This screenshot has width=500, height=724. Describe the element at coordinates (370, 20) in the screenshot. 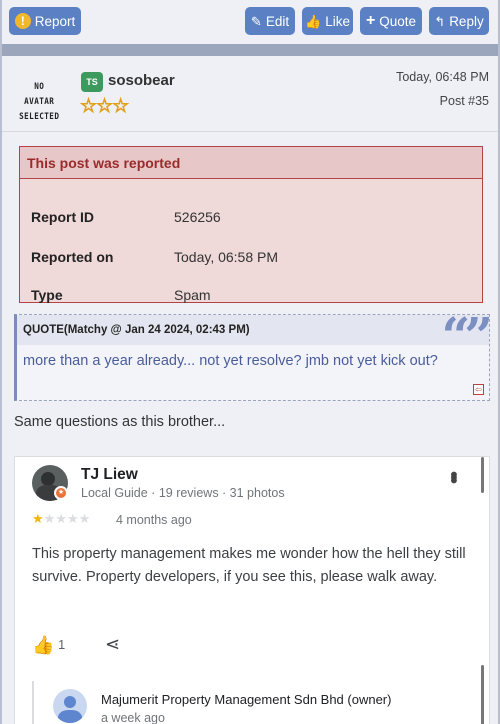

I see `plus-icon: +` at that location.